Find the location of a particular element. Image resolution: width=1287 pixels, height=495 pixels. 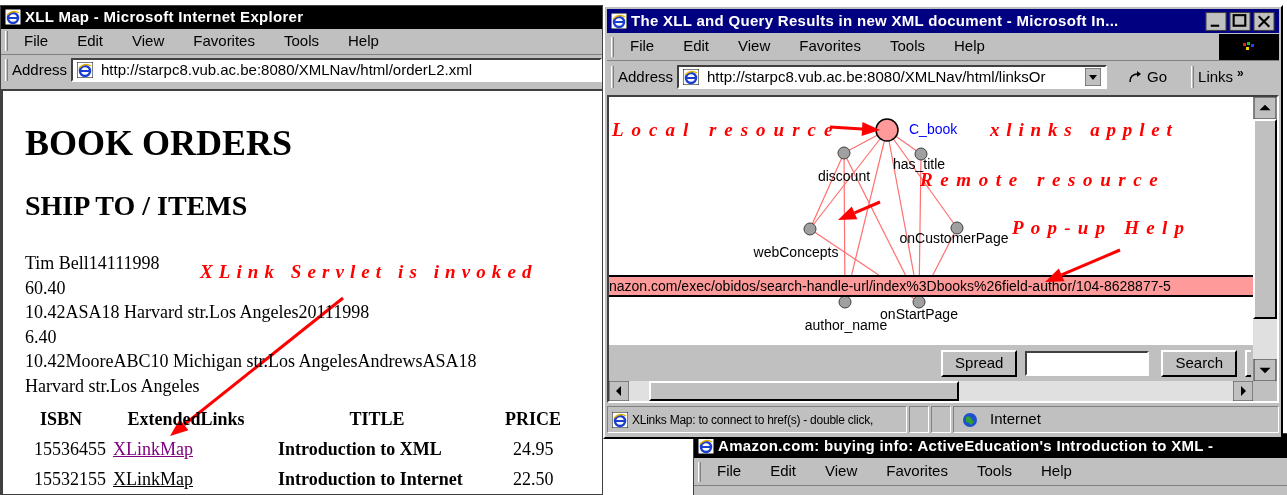

table-cell-text: 24.95 is located at coordinates (533, 449).